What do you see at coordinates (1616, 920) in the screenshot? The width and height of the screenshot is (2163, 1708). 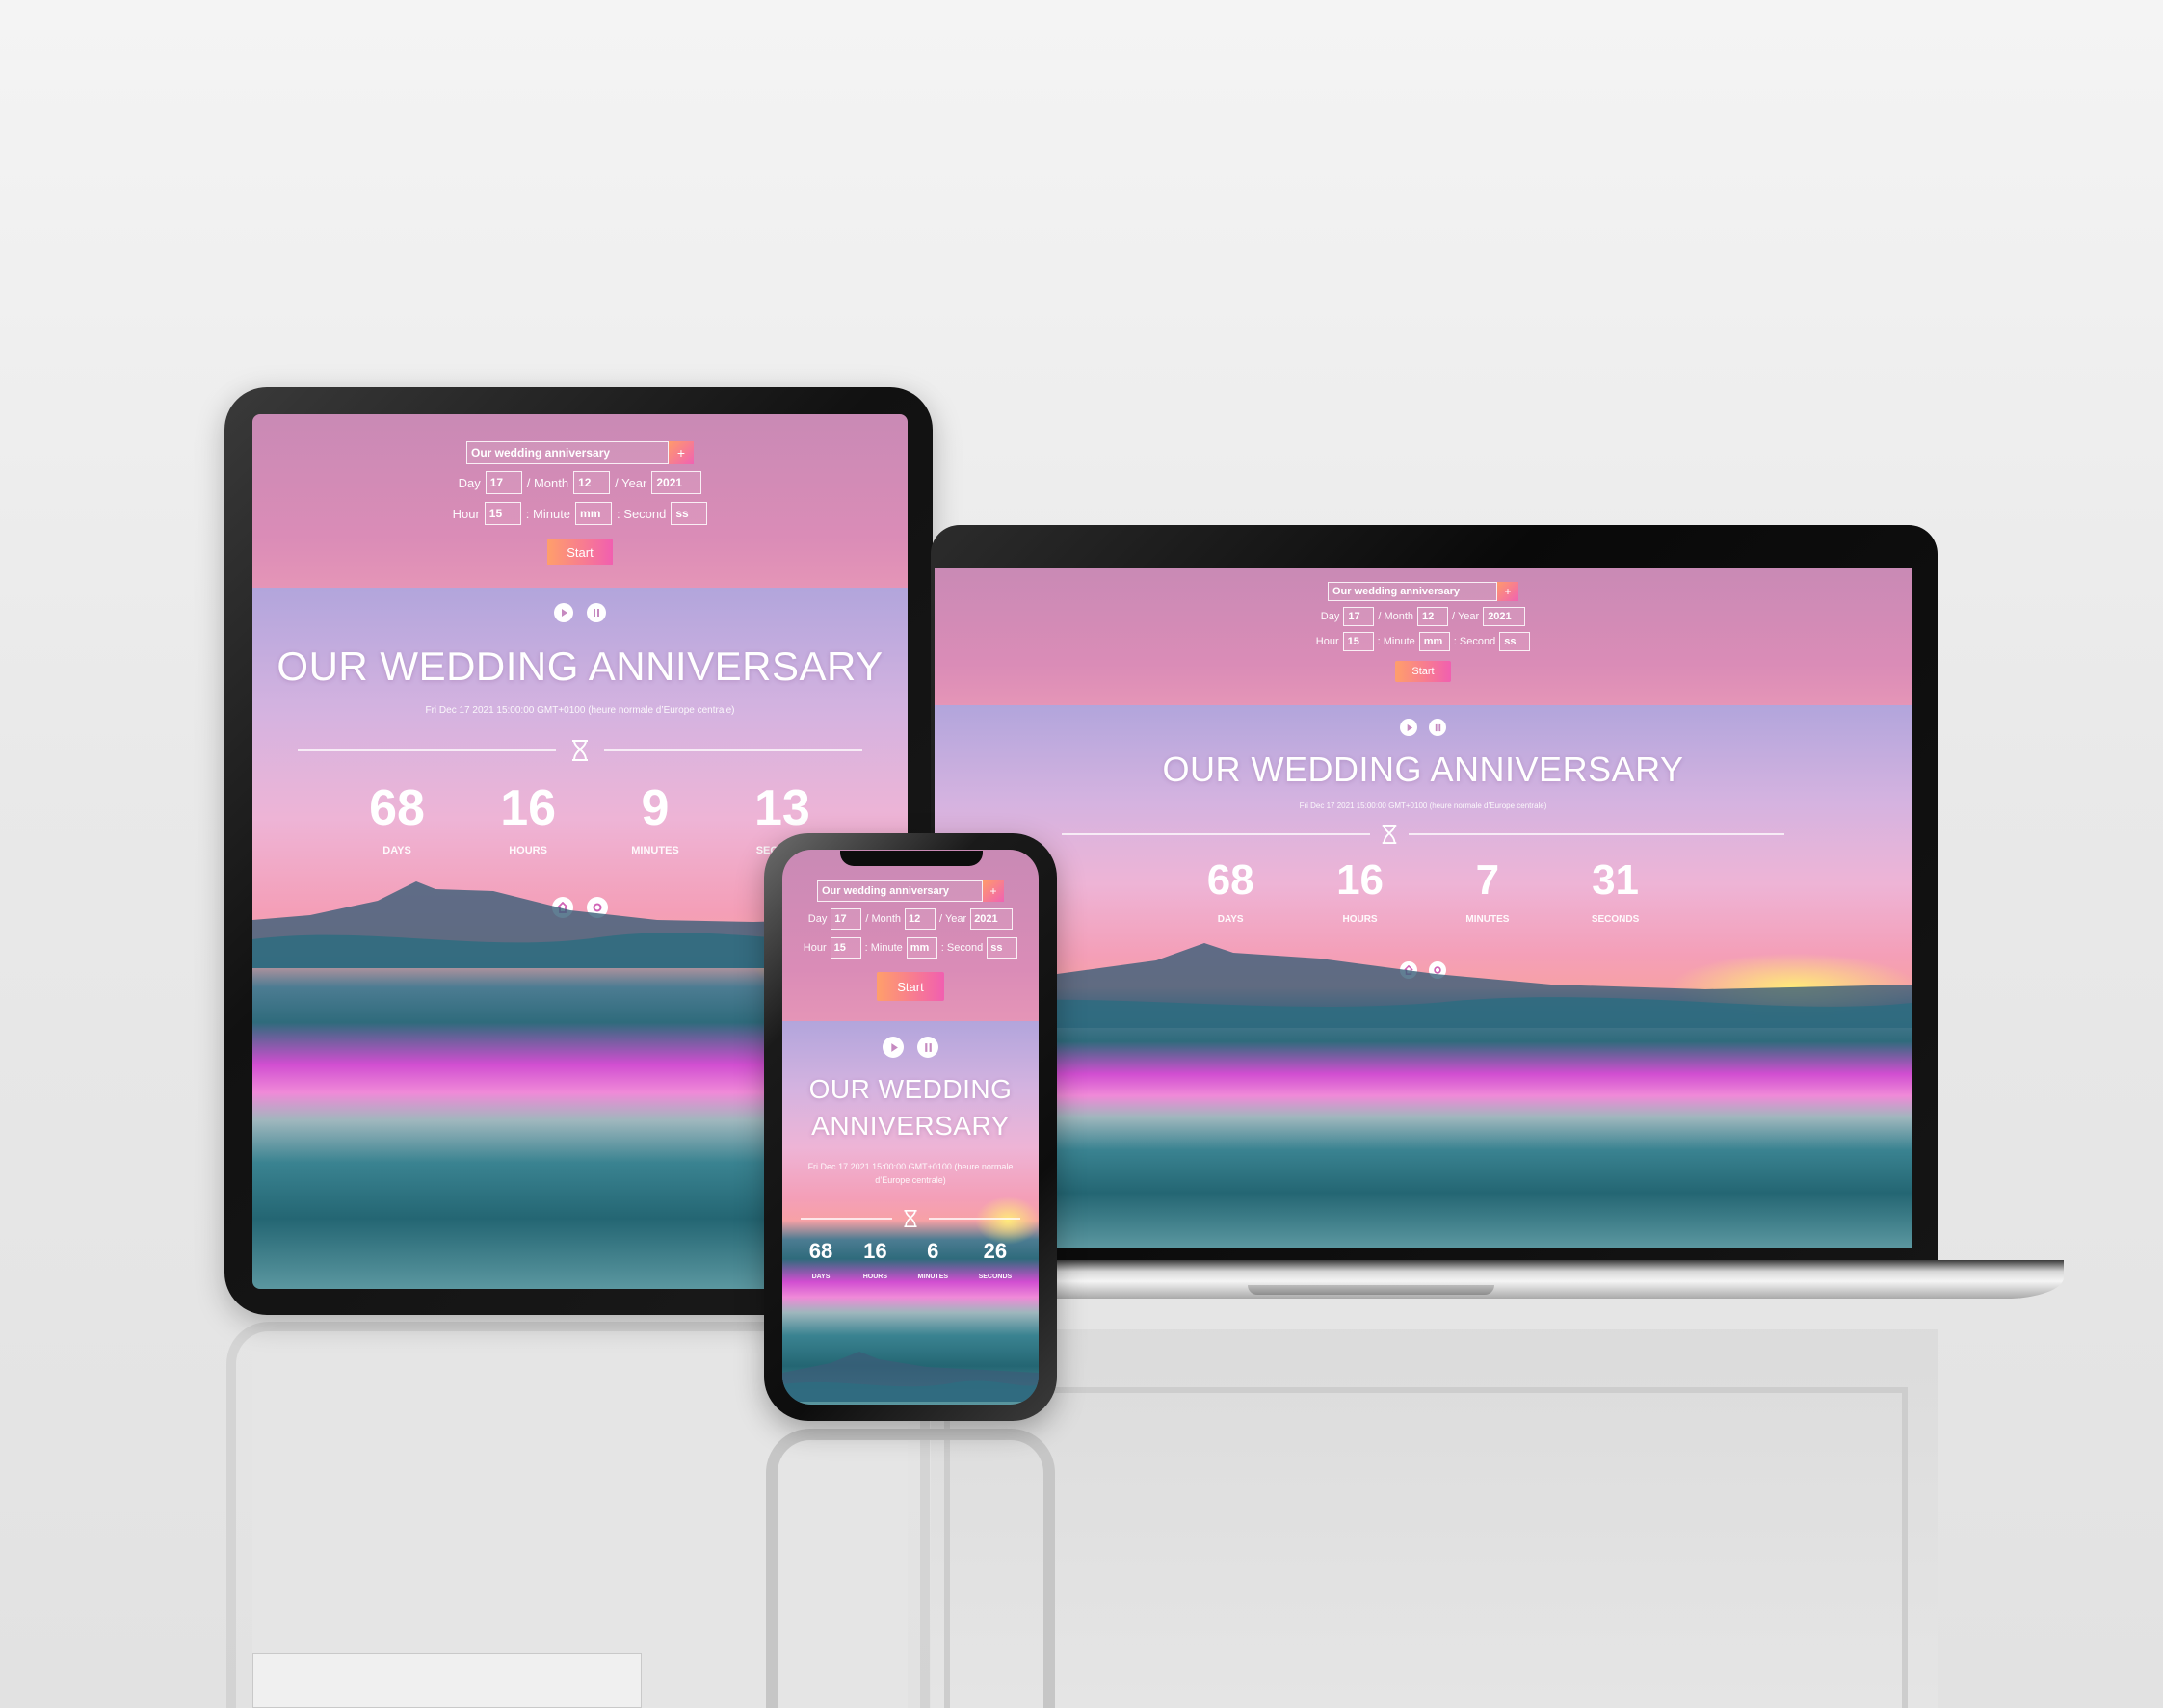 I see `seconds-label: SECONDS` at bounding box center [1616, 920].